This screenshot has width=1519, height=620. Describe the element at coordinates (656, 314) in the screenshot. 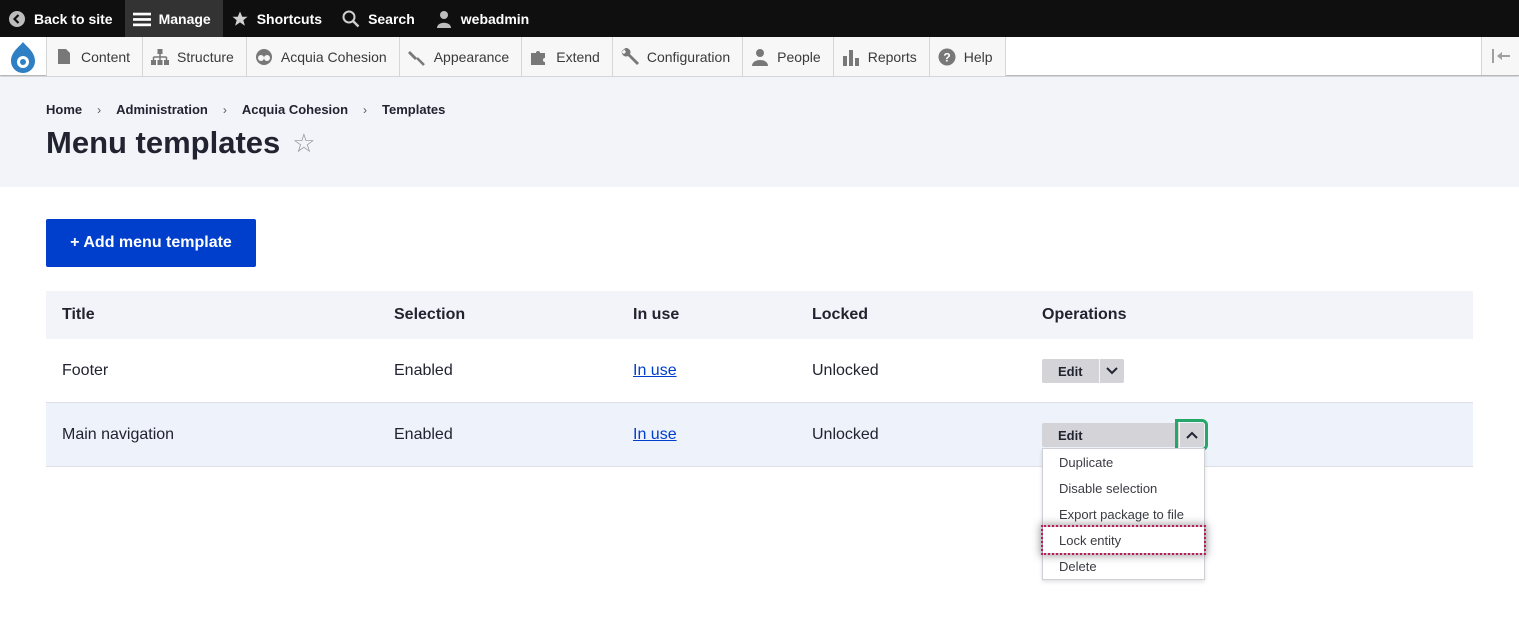

I see `col-in-use: In use` at that location.